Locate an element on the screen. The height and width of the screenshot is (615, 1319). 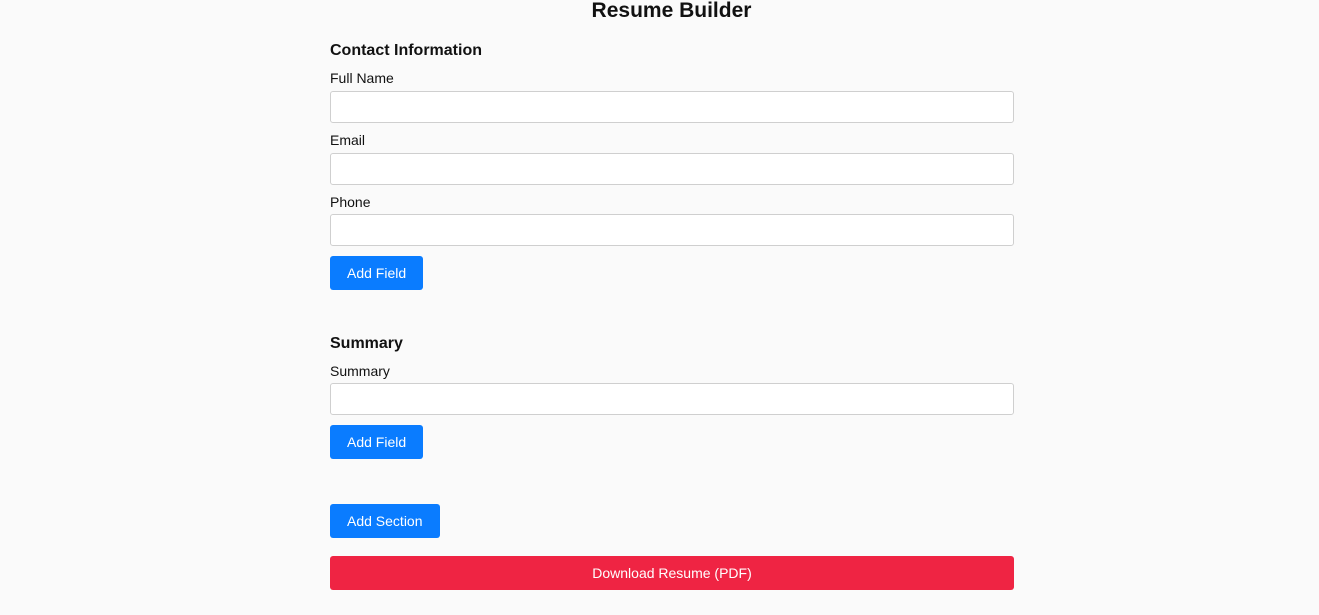
phone-label: Phone is located at coordinates (350, 202).